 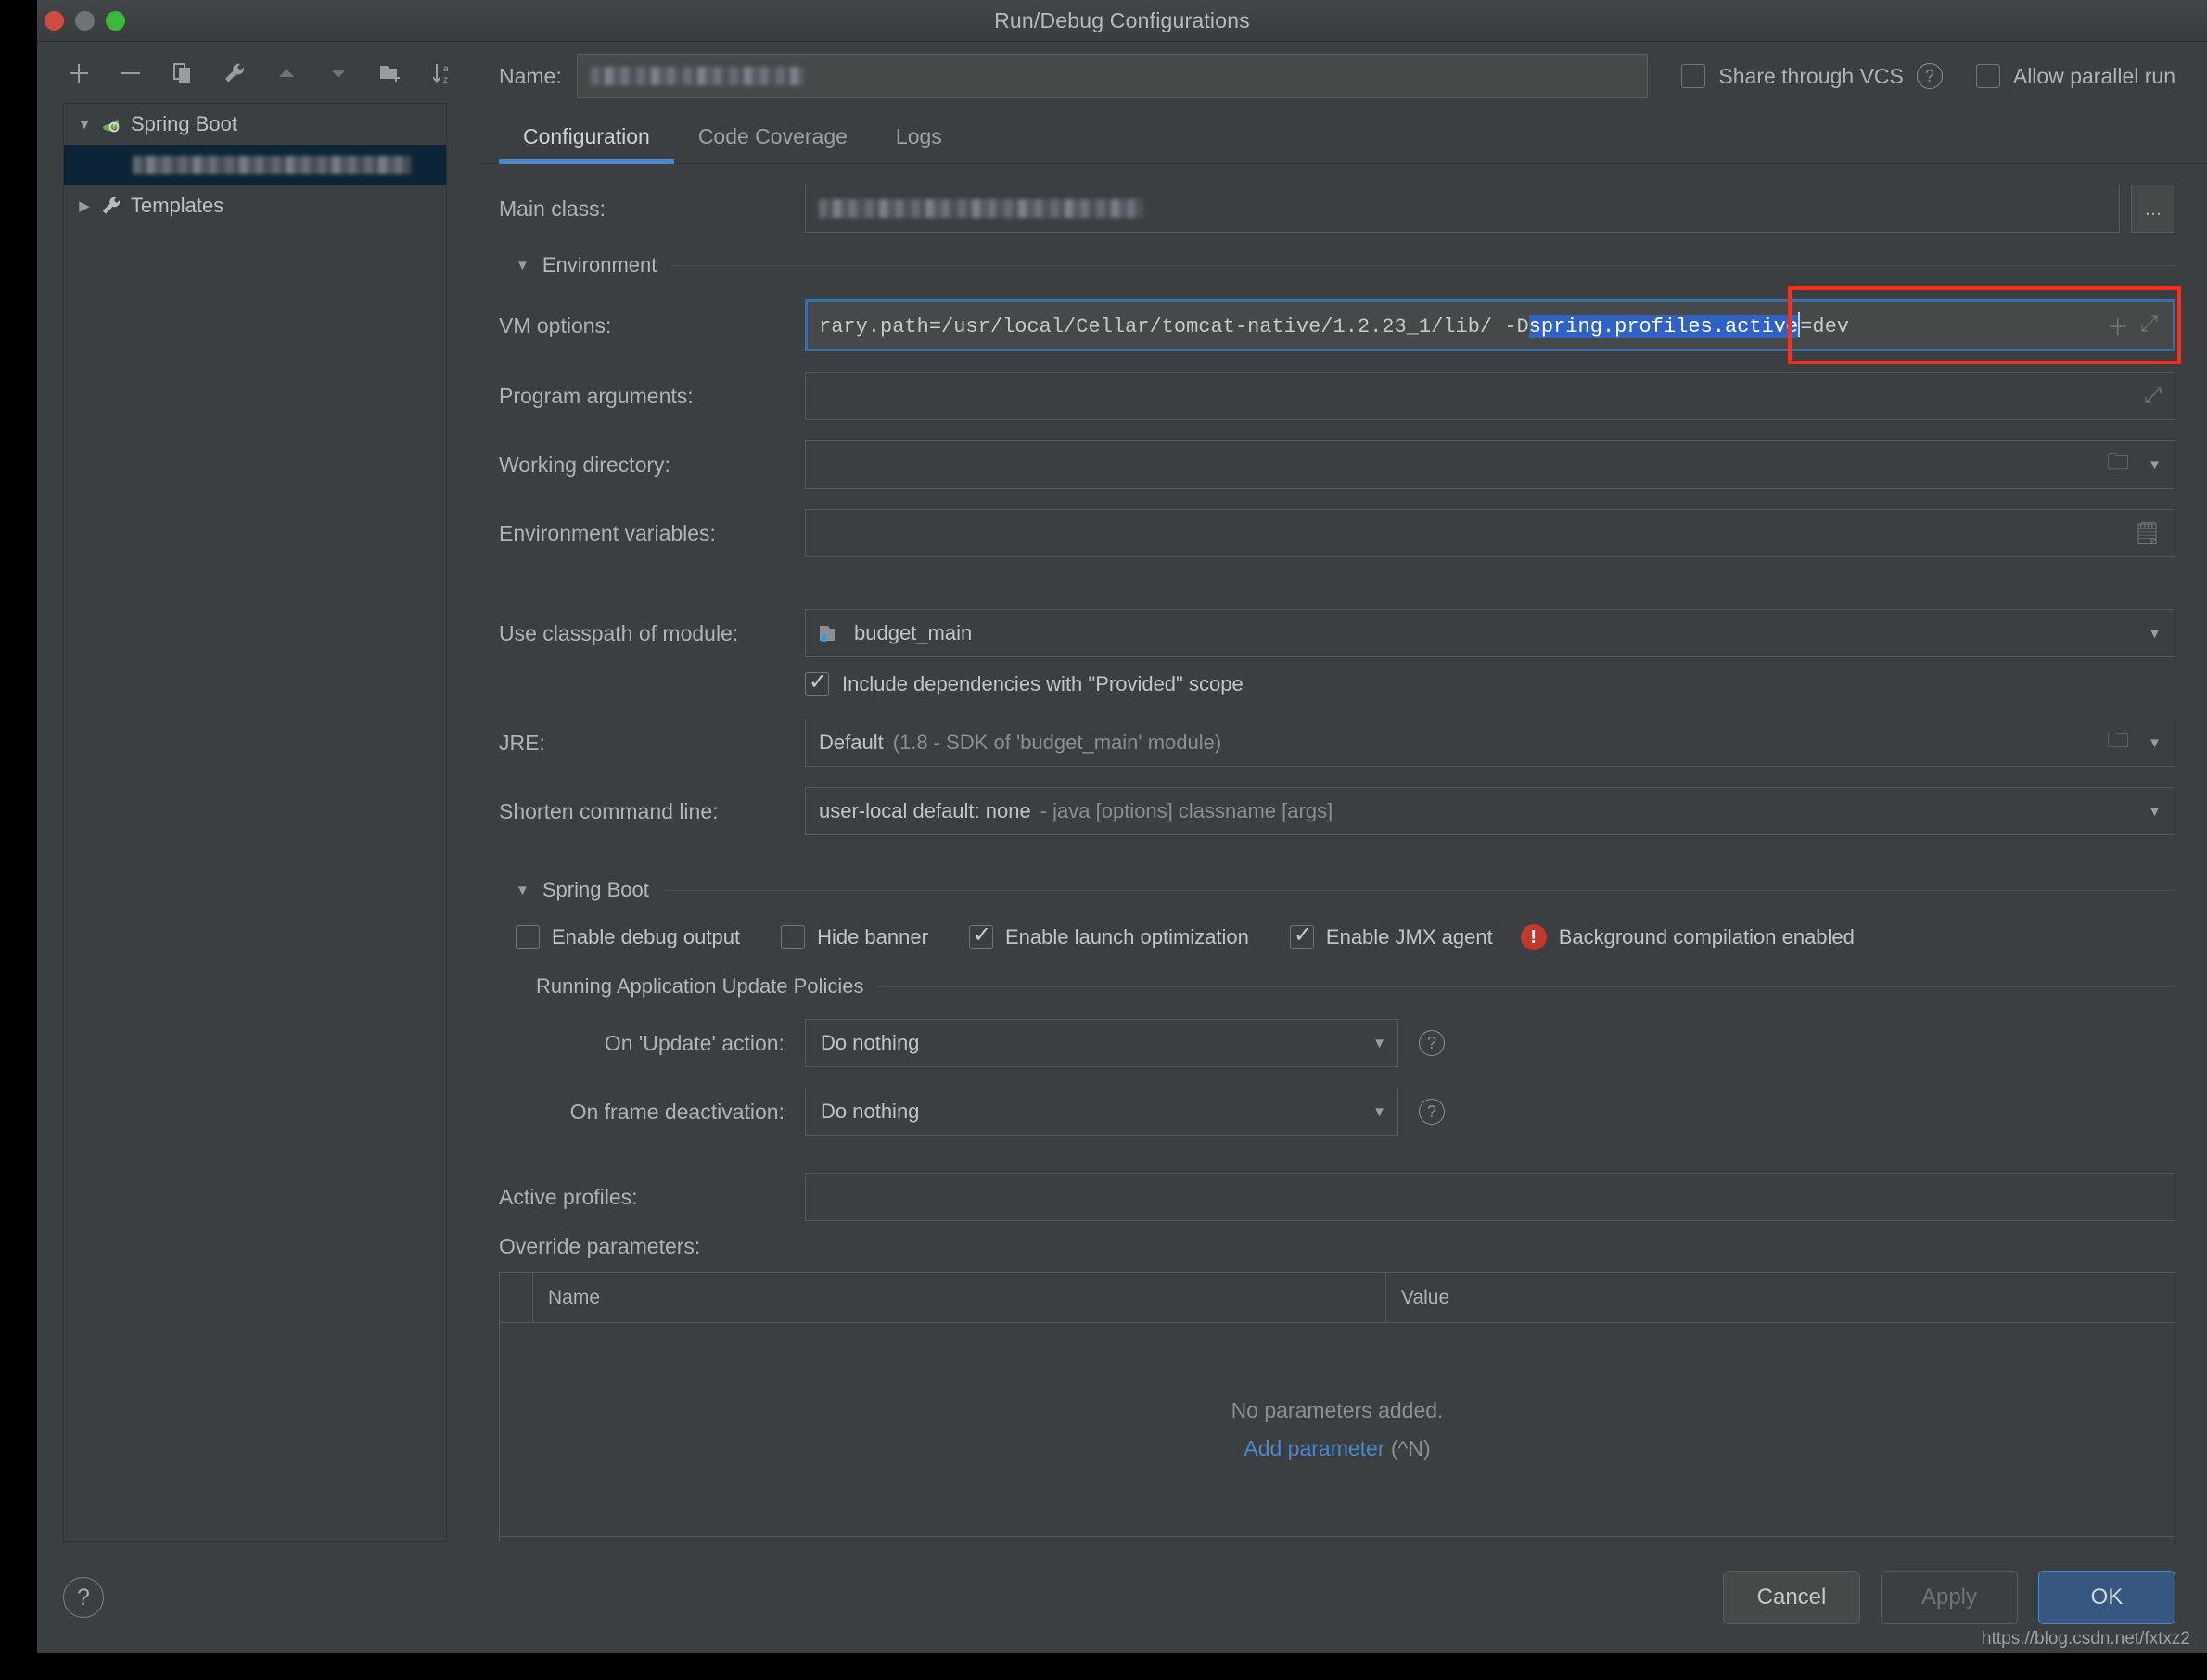 What do you see at coordinates (272, 165) in the screenshot?
I see `redacted-configuration-name` at bounding box center [272, 165].